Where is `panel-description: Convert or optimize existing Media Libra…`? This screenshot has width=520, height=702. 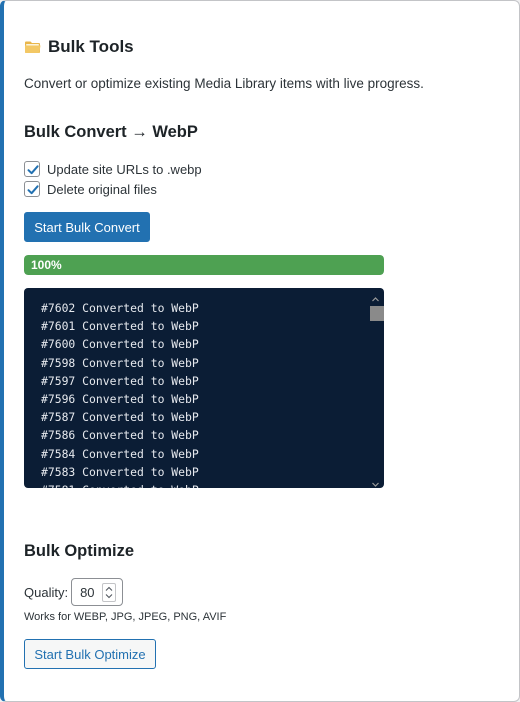 panel-description: Convert or optimize existing Media Libra… is located at coordinates (224, 83).